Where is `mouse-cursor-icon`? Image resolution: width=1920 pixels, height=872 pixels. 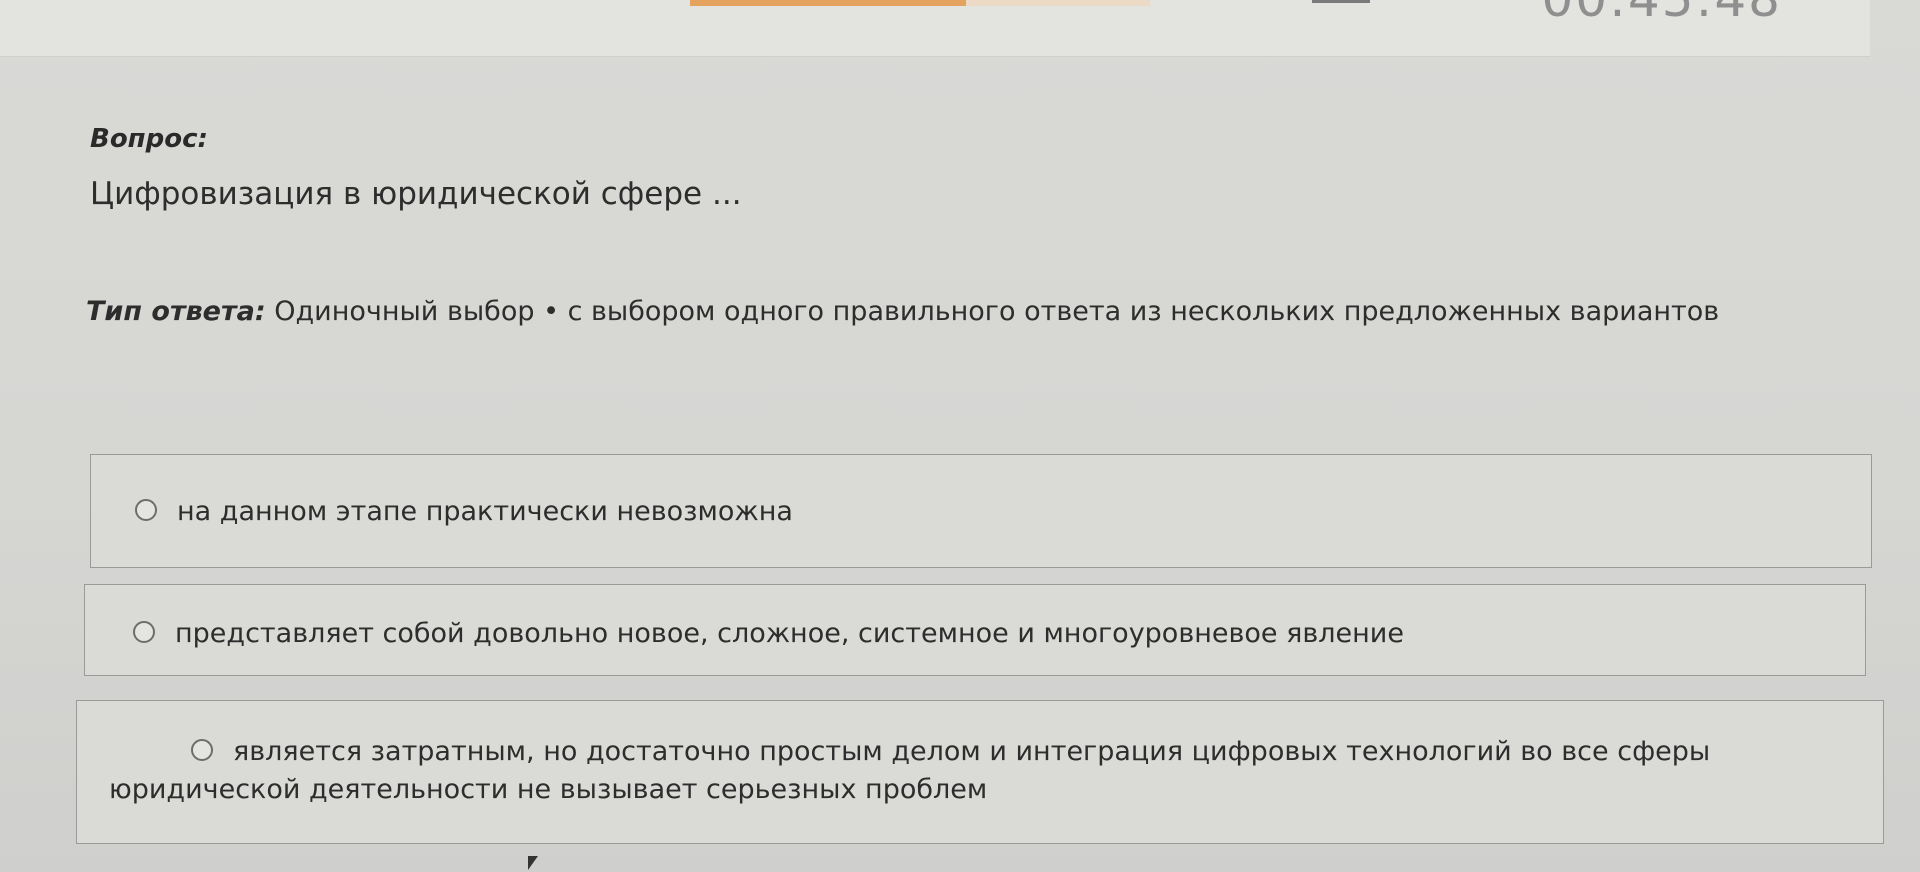 mouse-cursor-icon is located at coordinates (533, 863).